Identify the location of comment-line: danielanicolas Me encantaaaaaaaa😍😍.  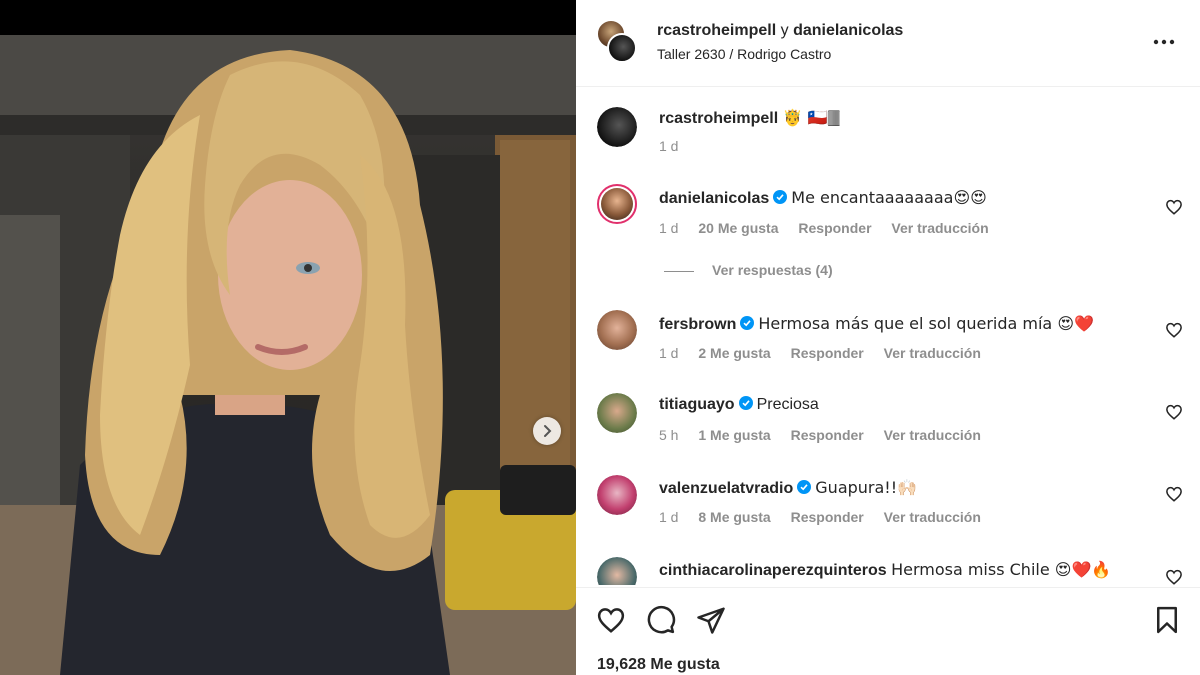
(823, 198).